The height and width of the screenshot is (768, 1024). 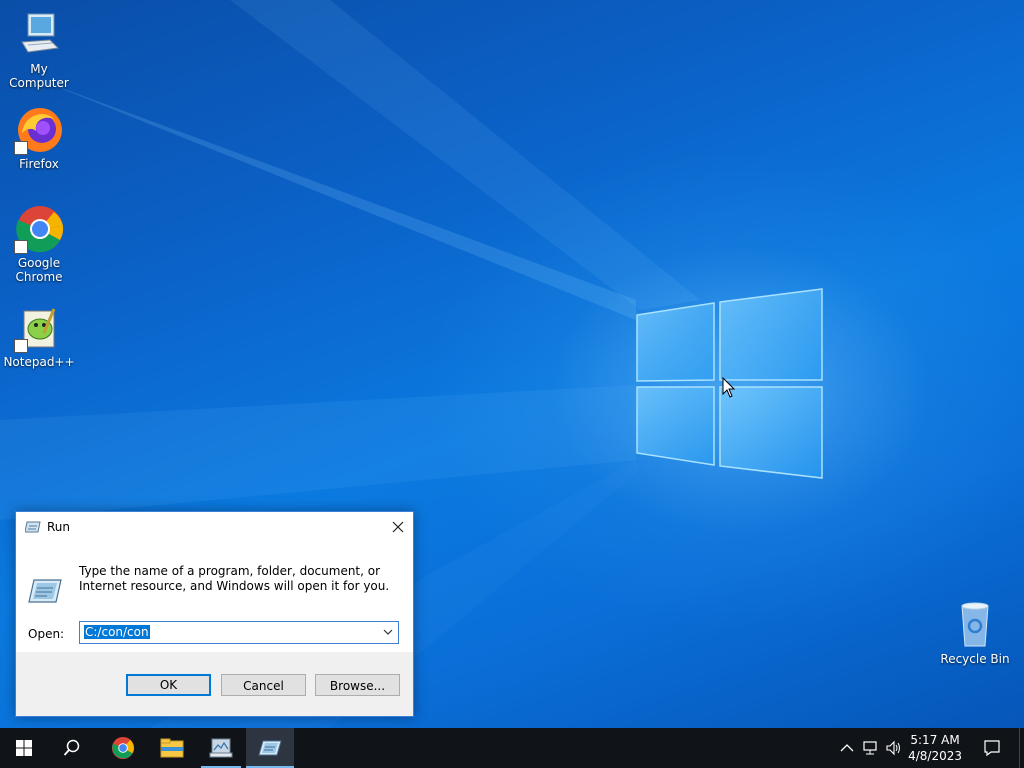 I want to click on run-program-icon, so click(x=45, y=591).